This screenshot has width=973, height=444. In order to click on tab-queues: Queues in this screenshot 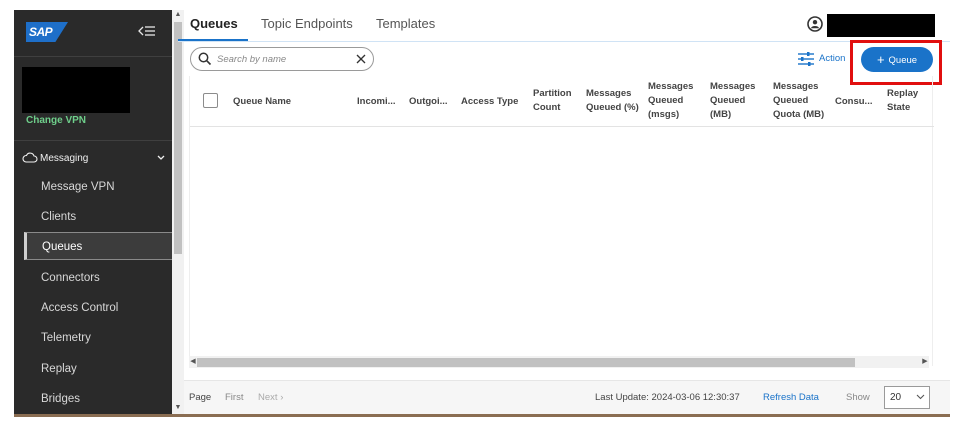, I will do `click(214, 23)`.